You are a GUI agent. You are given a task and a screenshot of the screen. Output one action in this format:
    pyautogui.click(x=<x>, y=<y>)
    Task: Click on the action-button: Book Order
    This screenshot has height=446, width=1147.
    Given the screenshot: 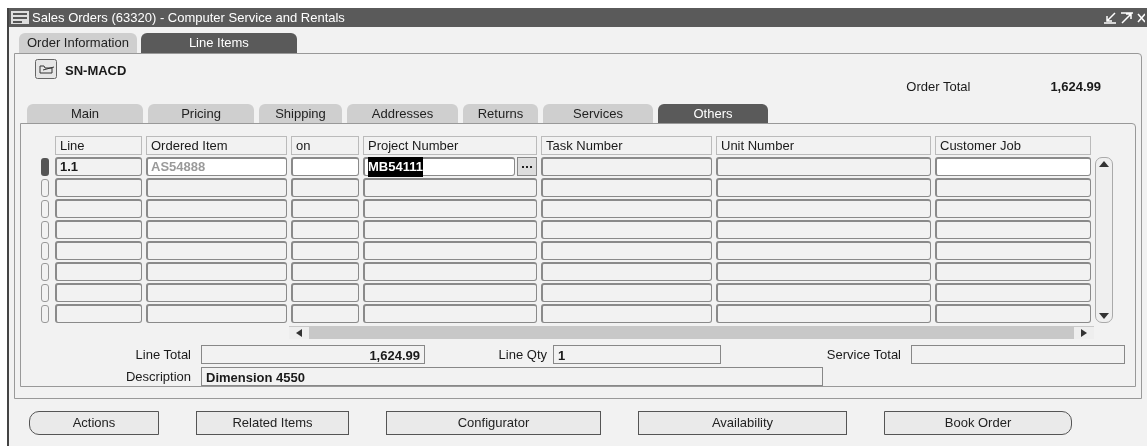 What is the action you would take?
    pyautogui.click(x=978, y=423)
    